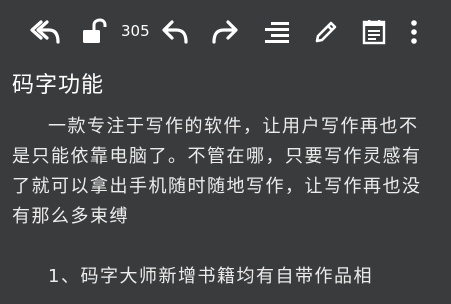 The width and height of the screenshot is (451, 304). I want to click on body-paragraph: 1、码字大师新增书籍均有自带作品相, so click(210, 276).